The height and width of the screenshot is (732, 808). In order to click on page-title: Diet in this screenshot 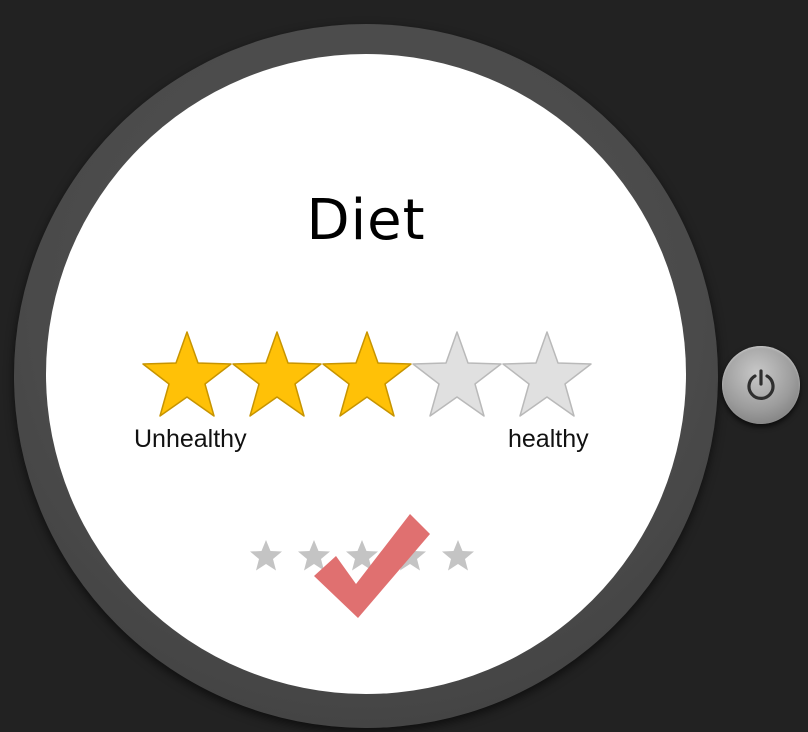, I will do `click(366, 220)`.